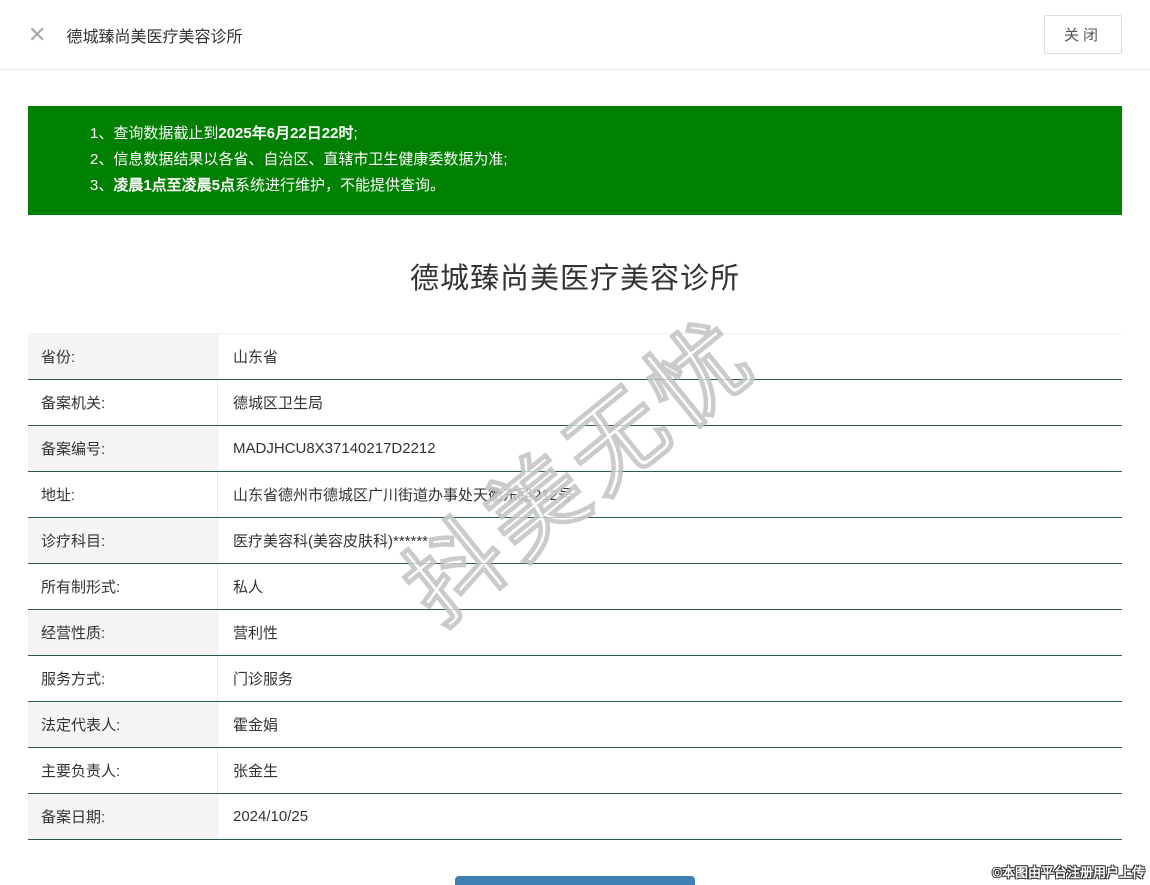 The height and width of the screenshot is (885, 1150). Describe the element at coordinates (154, 37) in the screenshot. I see `window-title: 德城臻尚美医疗美容诊所` at that location.